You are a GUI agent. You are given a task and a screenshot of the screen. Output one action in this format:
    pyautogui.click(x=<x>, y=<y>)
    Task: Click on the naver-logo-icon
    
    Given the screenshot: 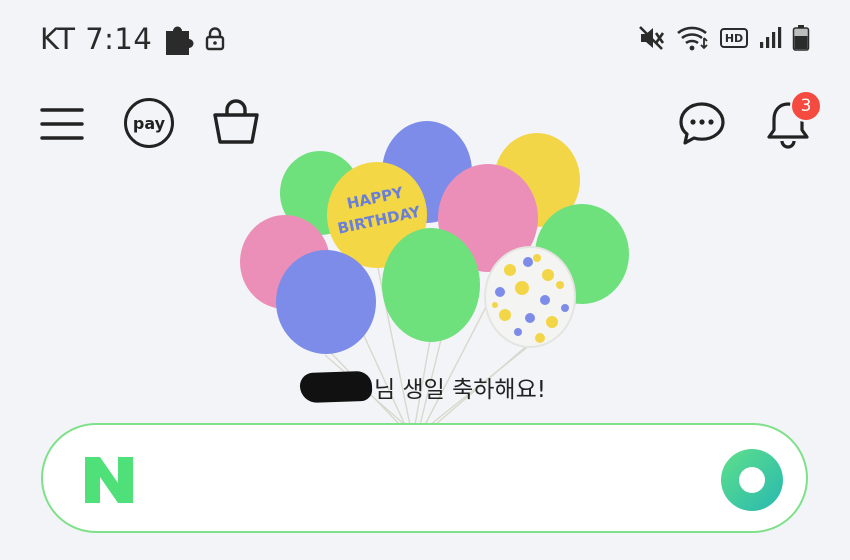 What is the action you would take?
    pyautogui.click(x=109, y=480)
    